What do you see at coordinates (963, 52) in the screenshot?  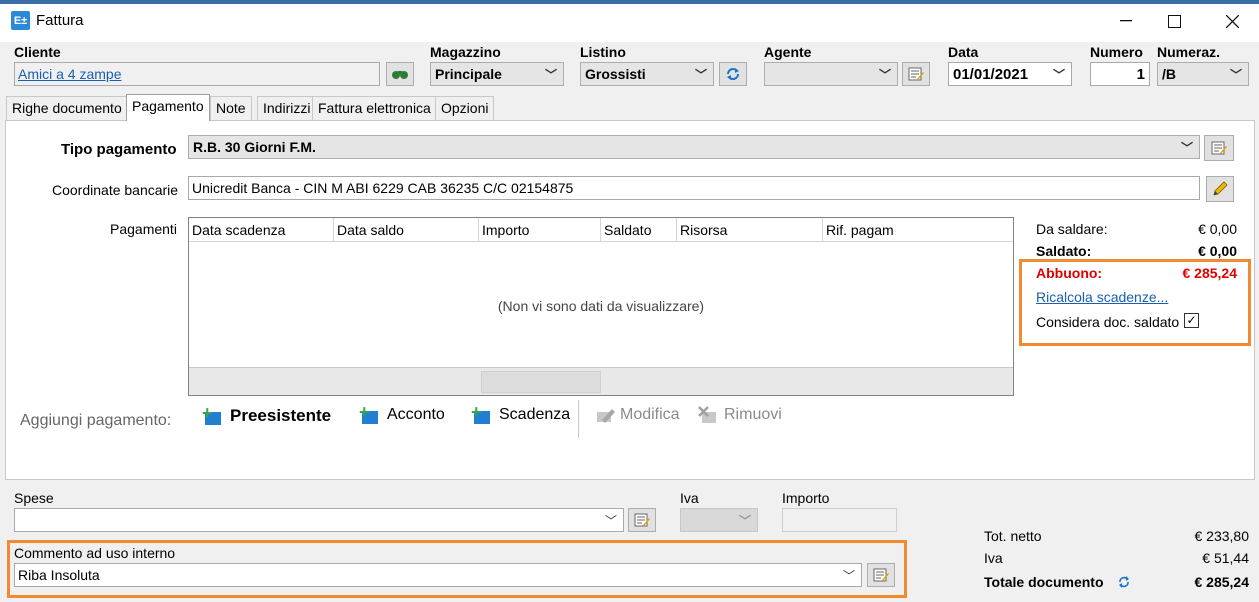 I see `data-label: Data` at bounding box center [963, 52].